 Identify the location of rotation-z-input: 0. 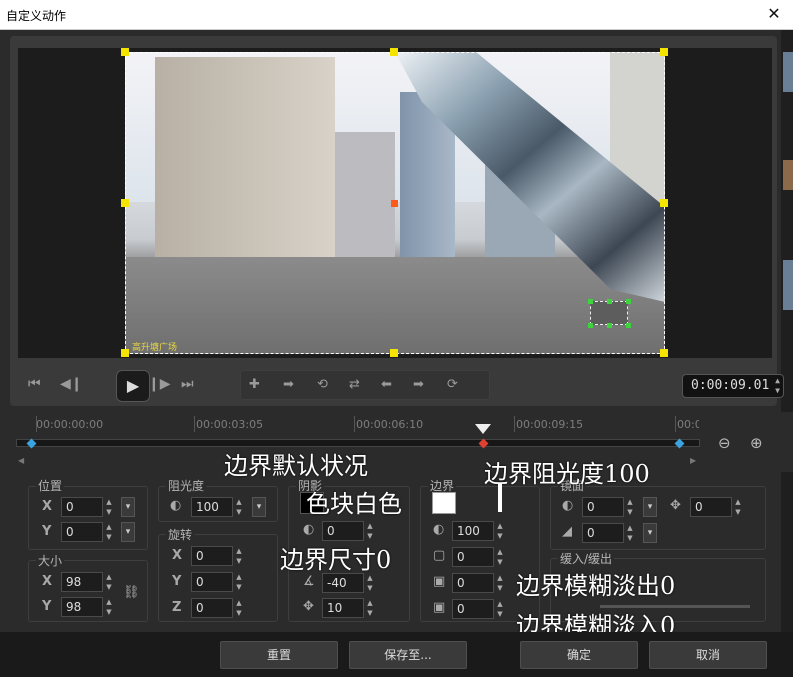
(212, 608).